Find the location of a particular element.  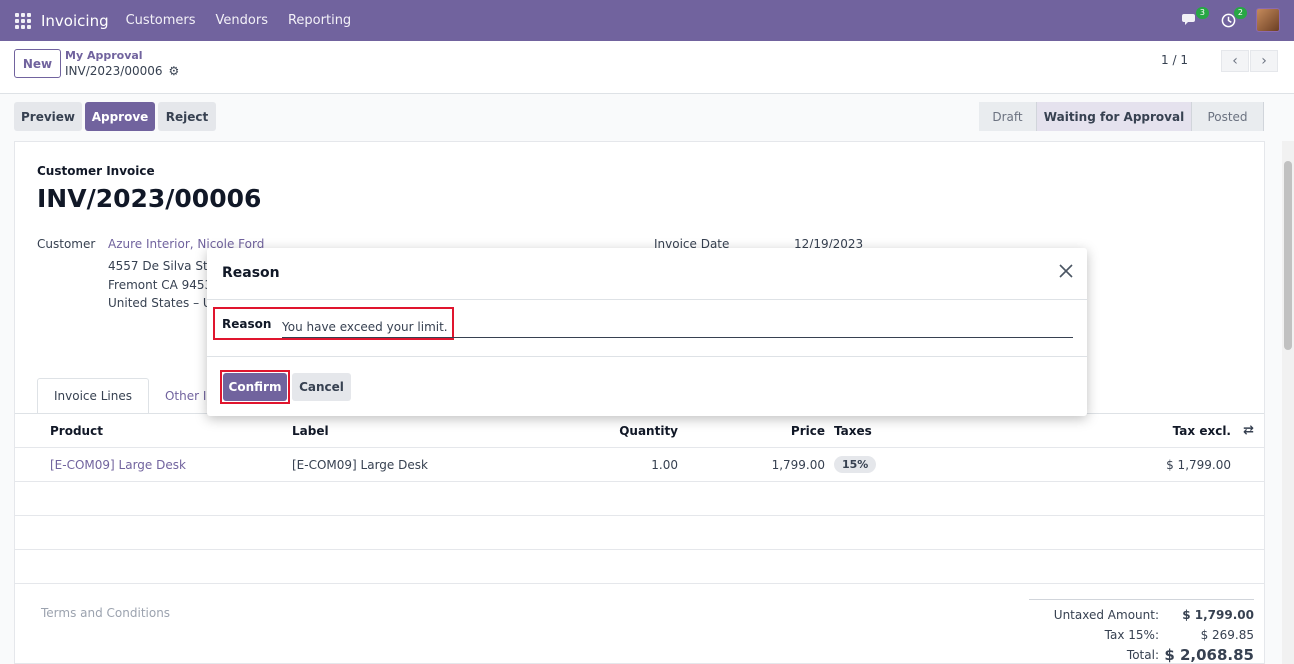

close-icon is located at coordinates (1066, 272).